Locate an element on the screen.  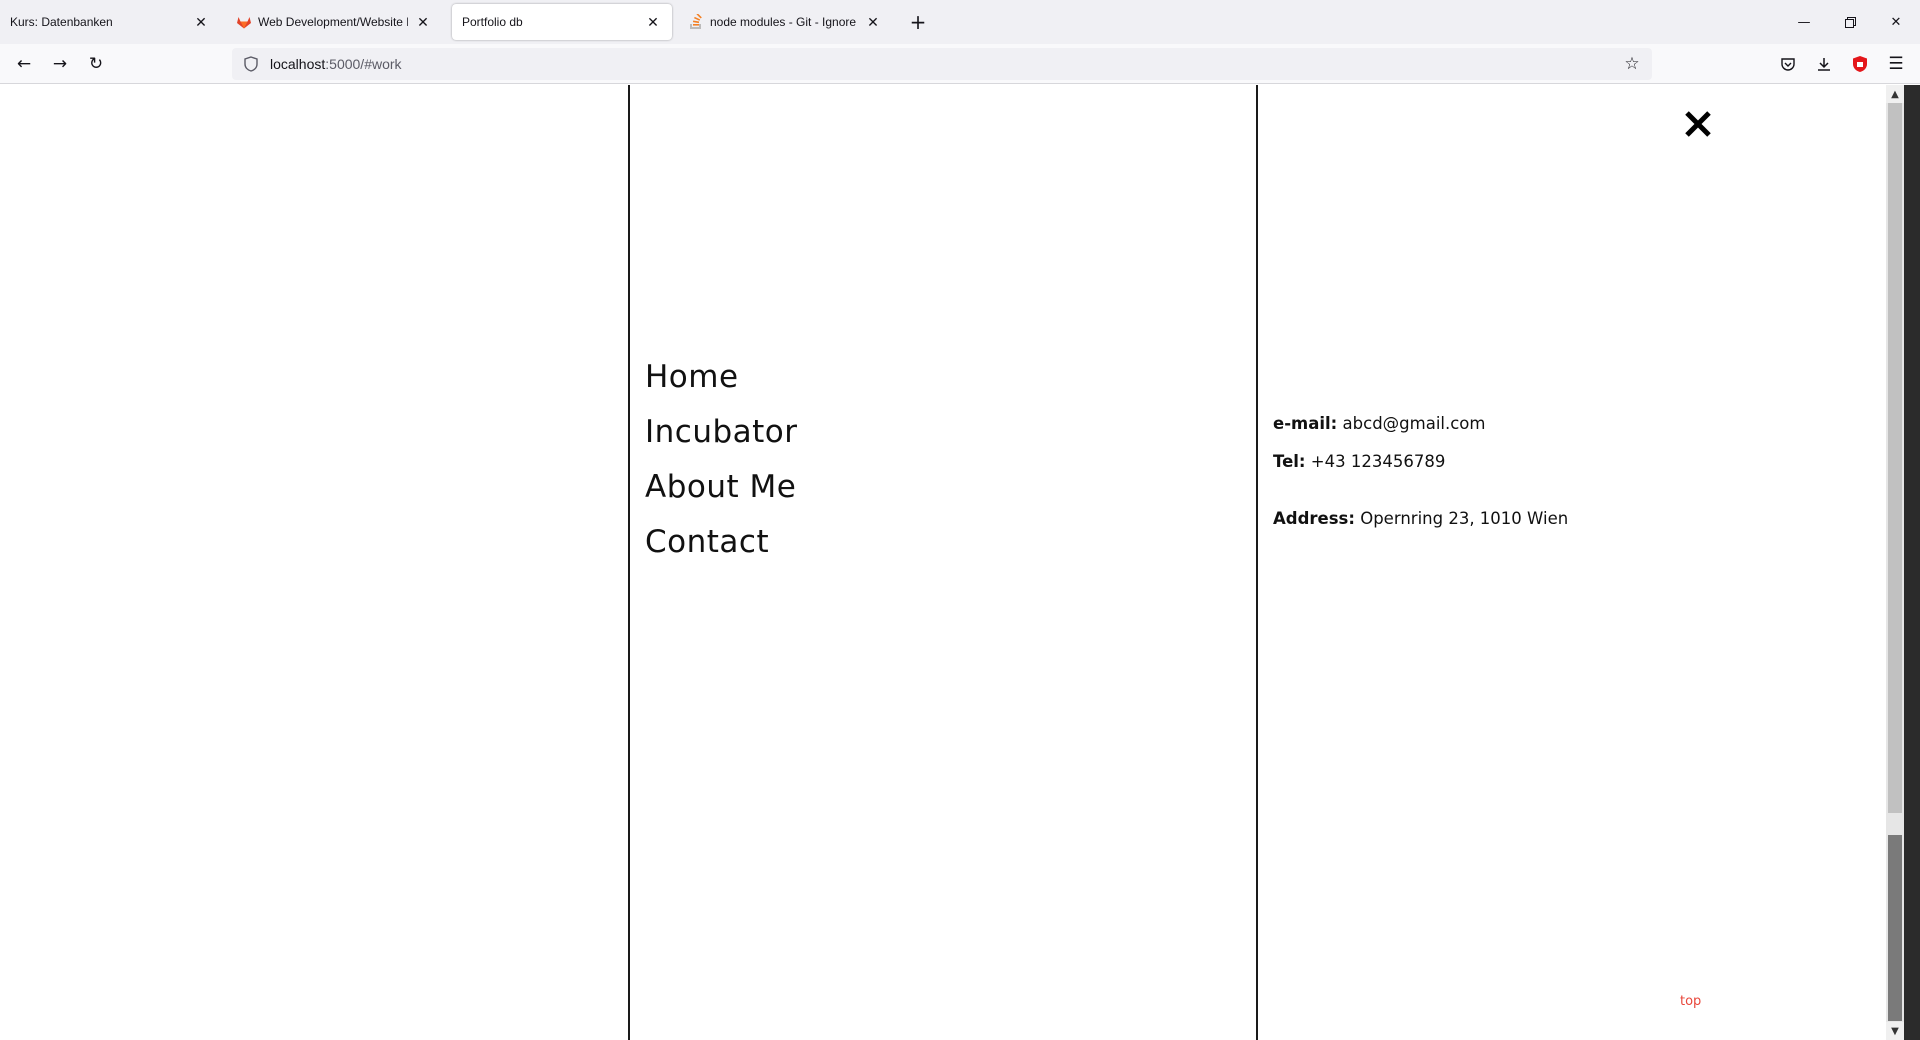
tel-value: +43 123456789 is located at coordinates (1378, 461).